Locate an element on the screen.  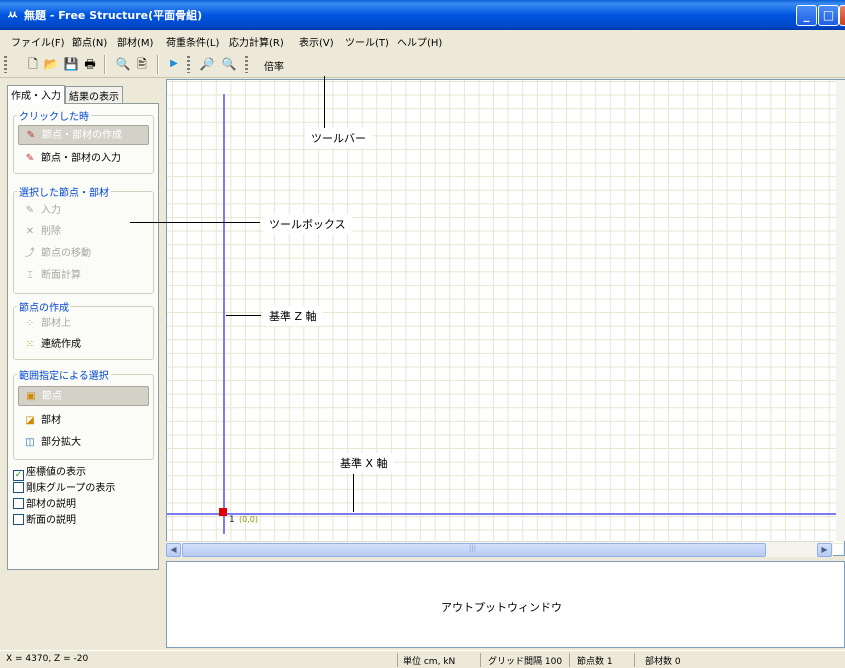
horizontal-scrollbar: ◀ ||| ▶ is located at coordinates (499, 549).